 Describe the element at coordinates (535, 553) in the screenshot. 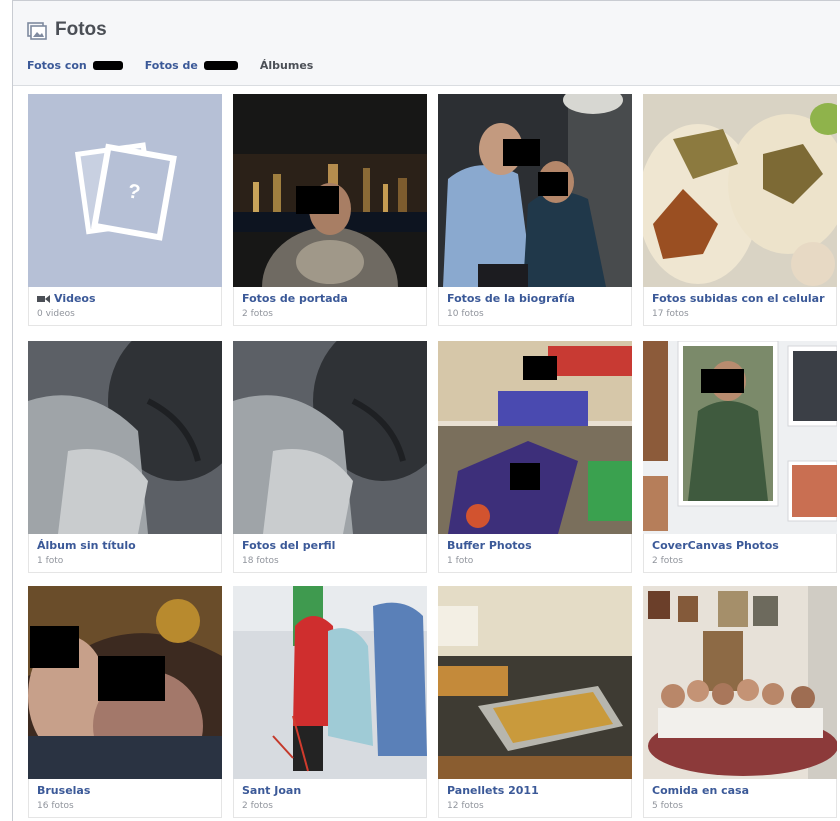

I see `album-meta: Buffer Photos 1 foto` at that location.